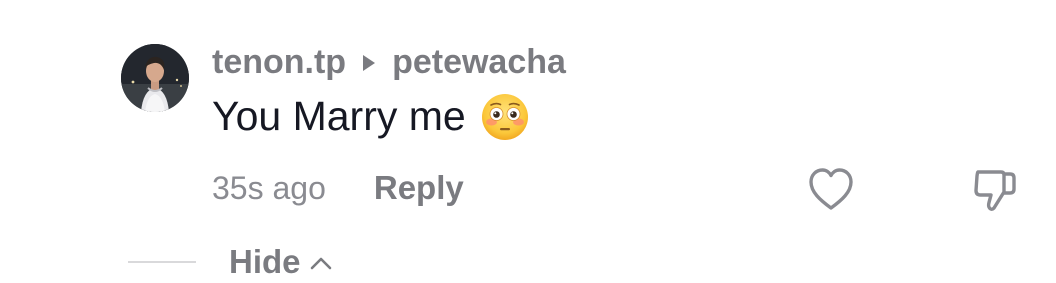 The height and width of the screenshot is (283, 1056). I want to click on flushed-face-emoji, so click(504, 117).